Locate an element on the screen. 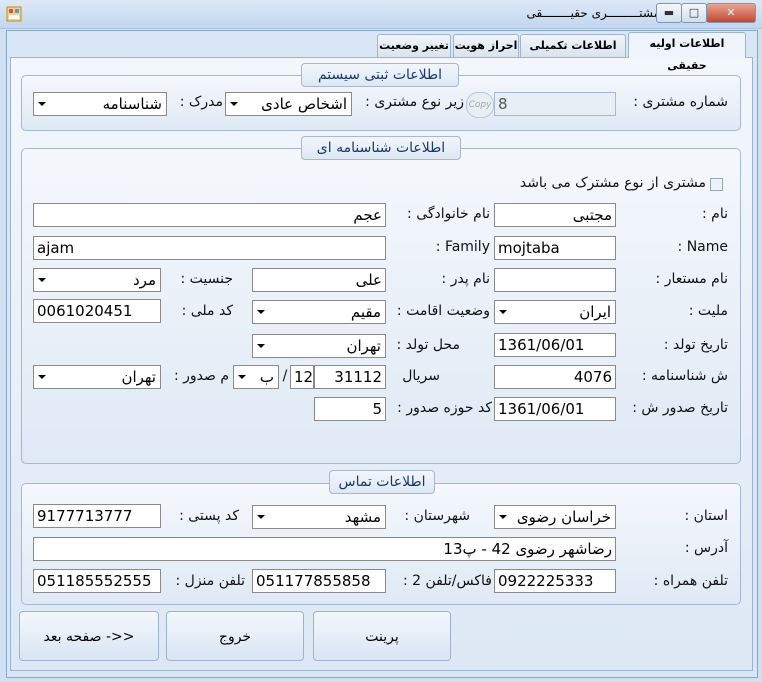 This screenshot has width=762, height=682. serial-letter-value: ب is located at coordinates (266, 377).